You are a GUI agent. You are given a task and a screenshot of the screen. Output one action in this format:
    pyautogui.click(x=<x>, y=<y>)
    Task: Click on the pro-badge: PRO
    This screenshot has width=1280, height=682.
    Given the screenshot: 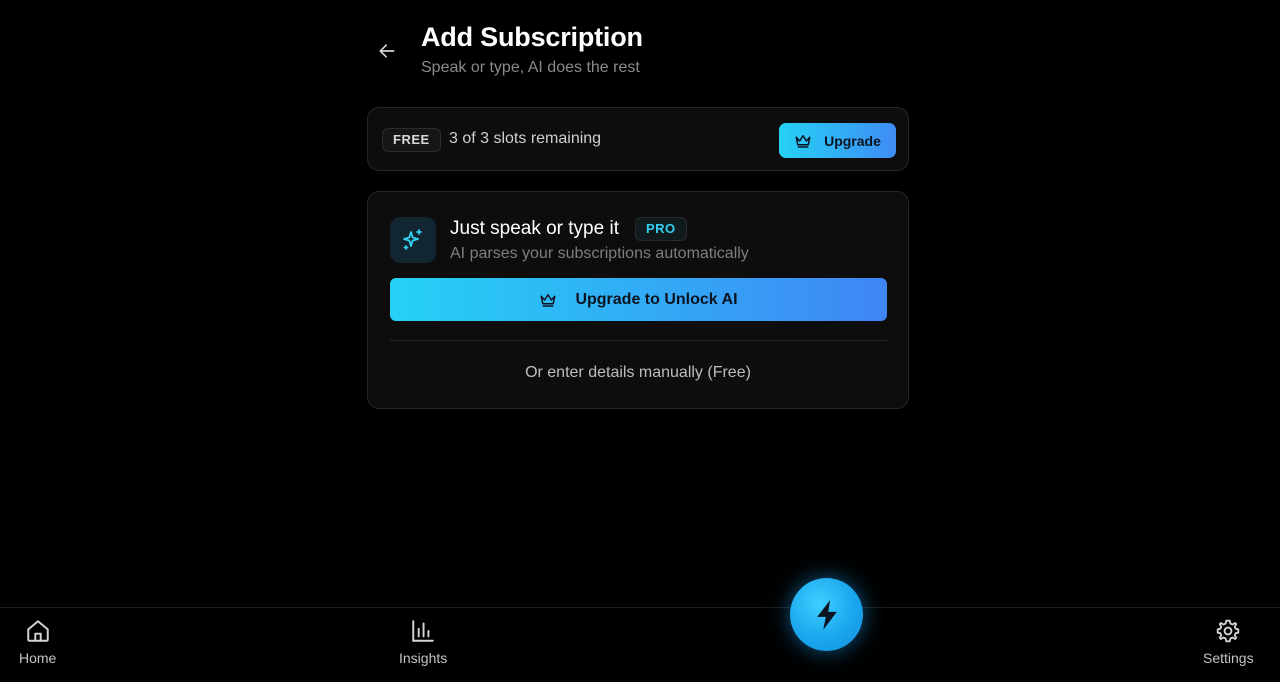 What is the action you would take?
    pyautogui.click(x=661, y=229)
    